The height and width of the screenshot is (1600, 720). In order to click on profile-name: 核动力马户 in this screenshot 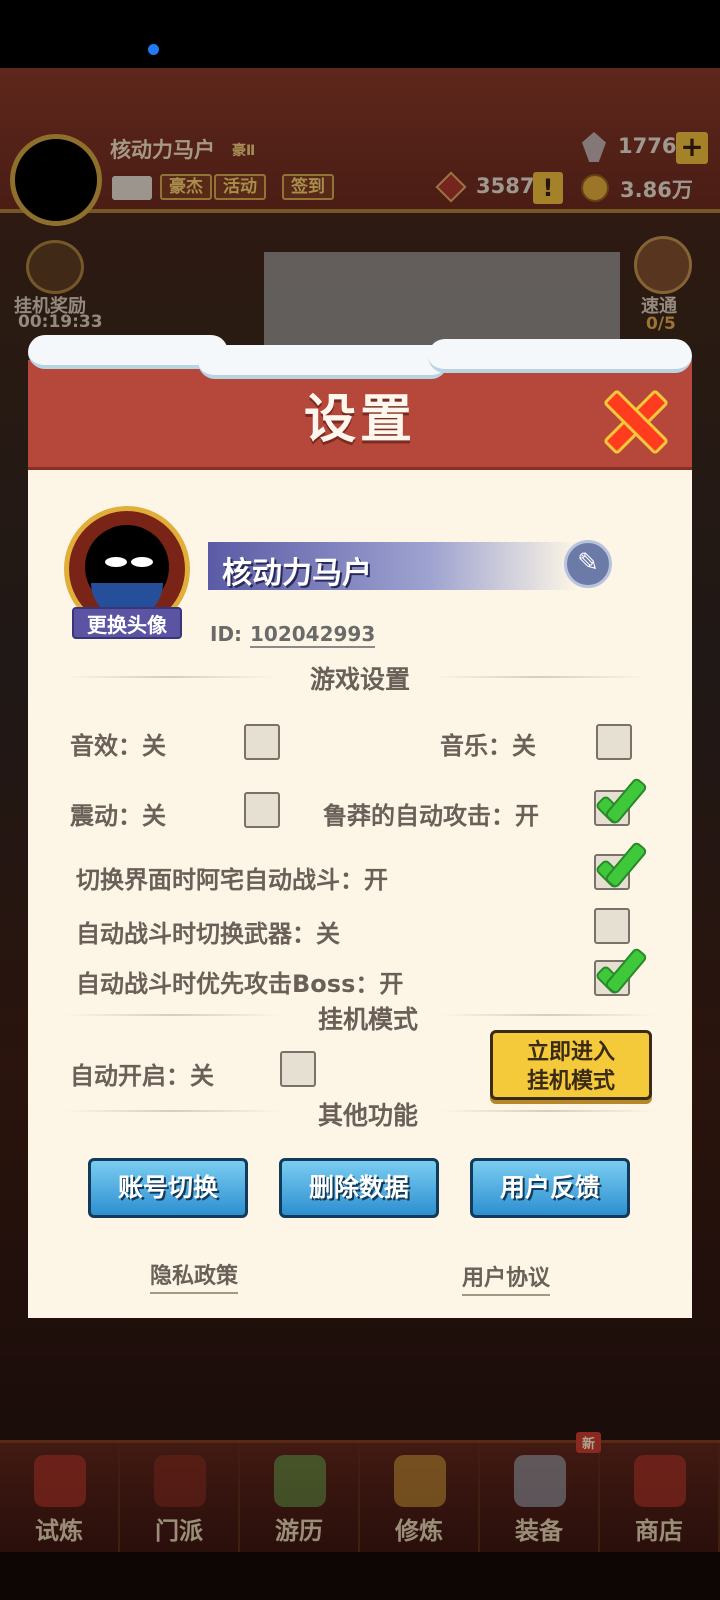, I will do `click(297, 573)`.